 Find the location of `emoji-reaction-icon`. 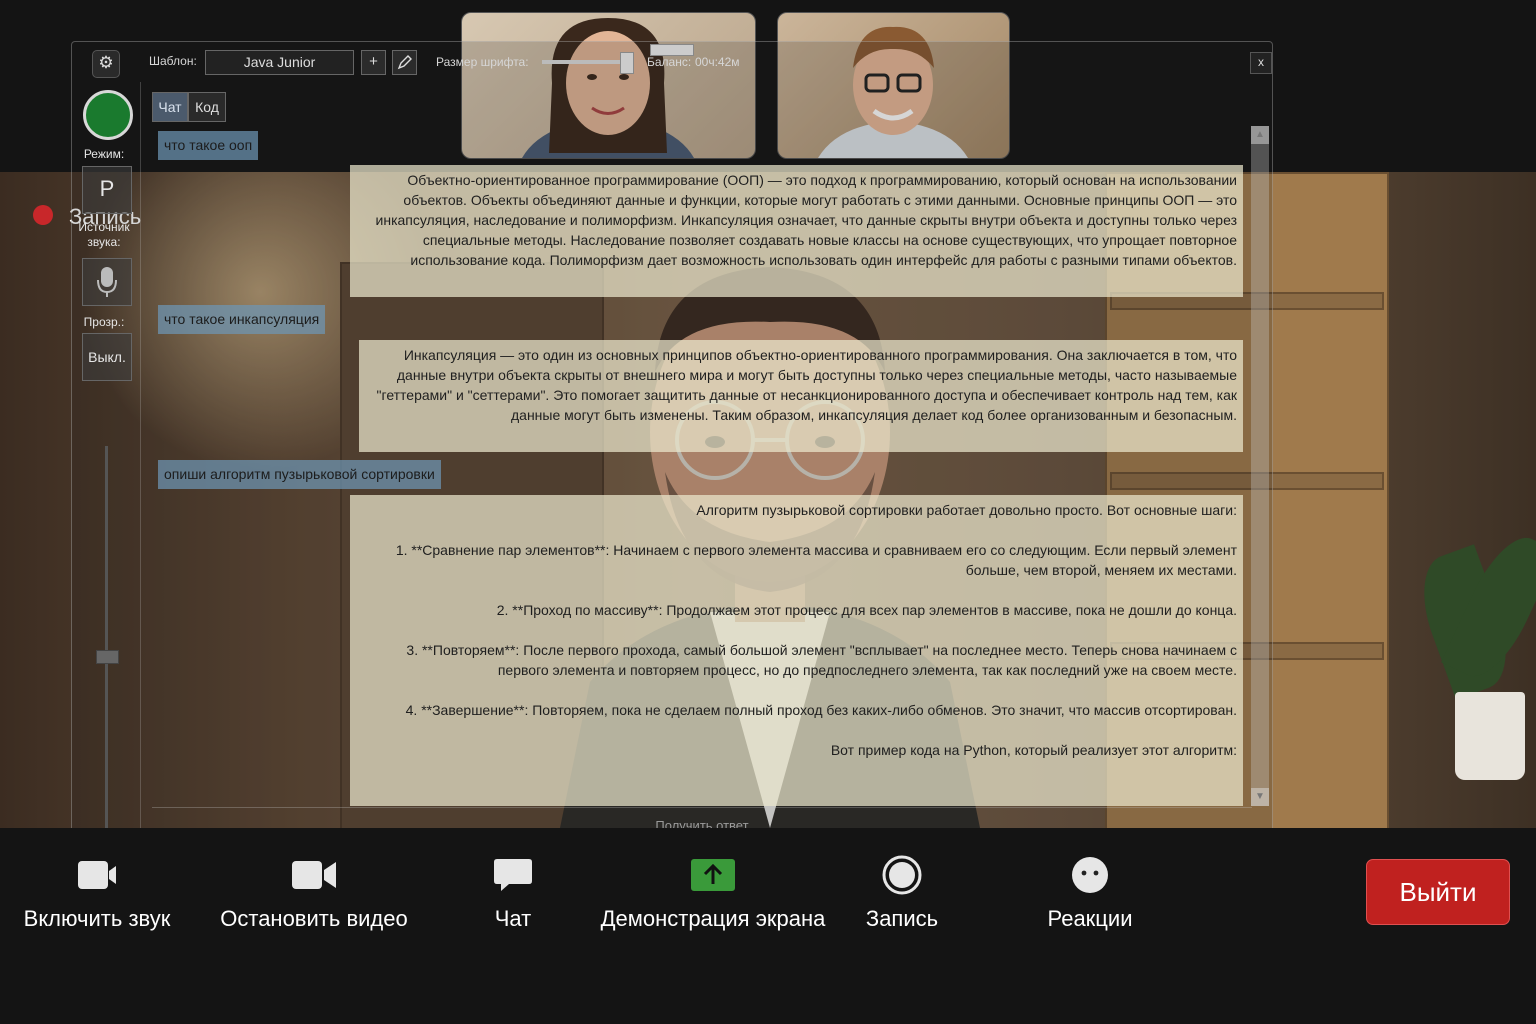

emoji-reaction-icon is located at coordinates (1090, 875).